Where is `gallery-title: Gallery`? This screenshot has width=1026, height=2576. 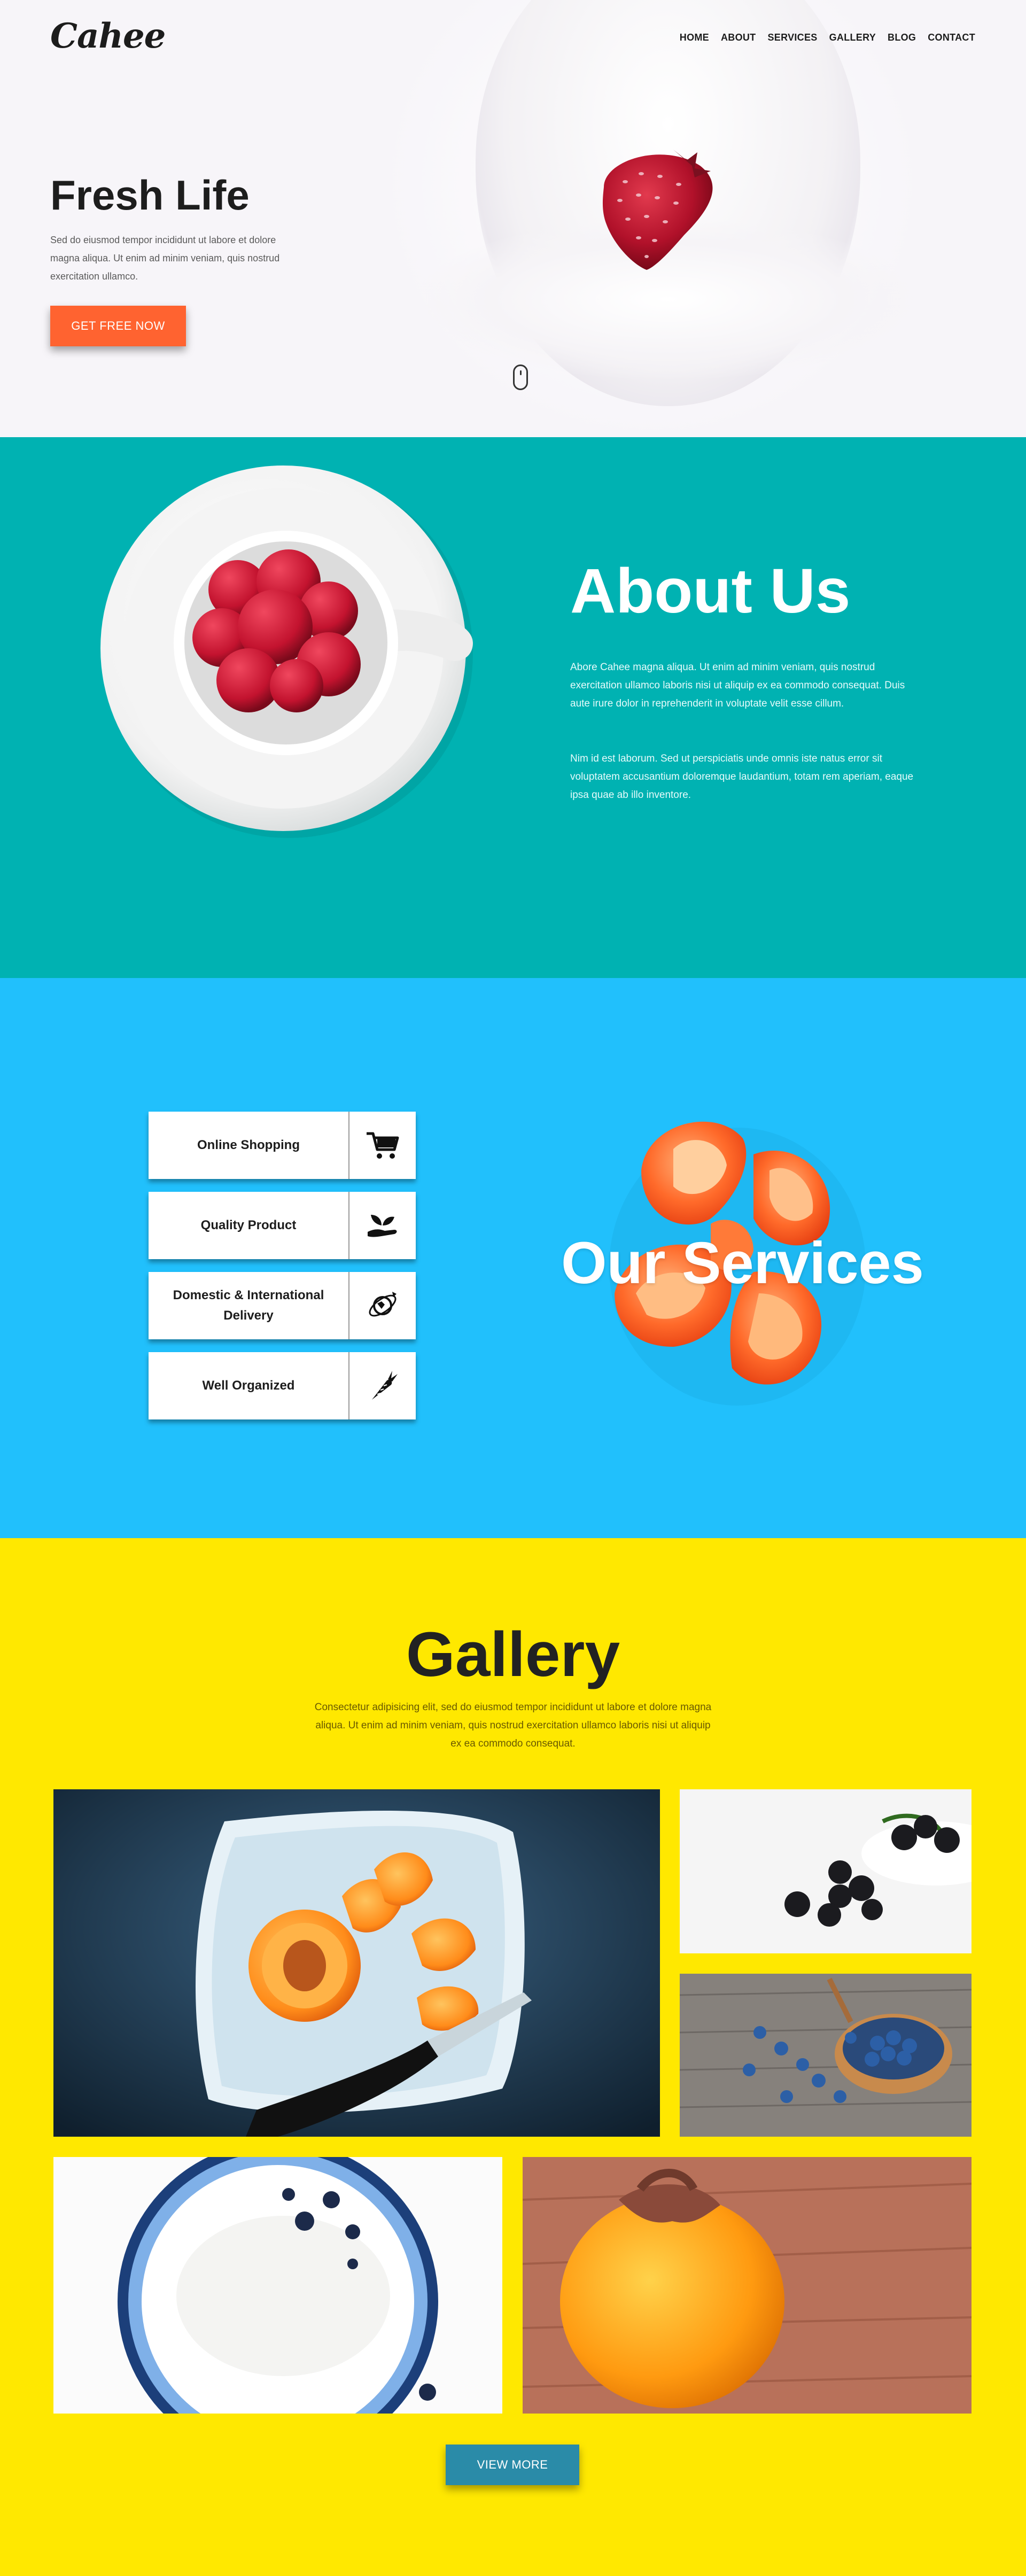 gallery-title: Gallery is located at coordinates (513, 1654).